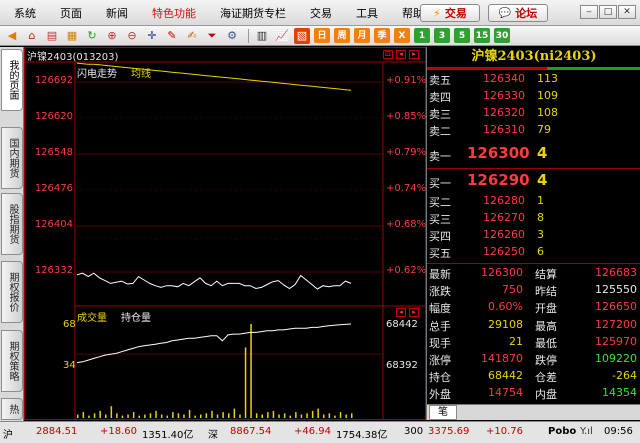 This screenshot has height=443, width=640. What do you see at coordinates (498, 180) in the screenshot?
I see `order-price: 126290` at bounding box center [498, 180].